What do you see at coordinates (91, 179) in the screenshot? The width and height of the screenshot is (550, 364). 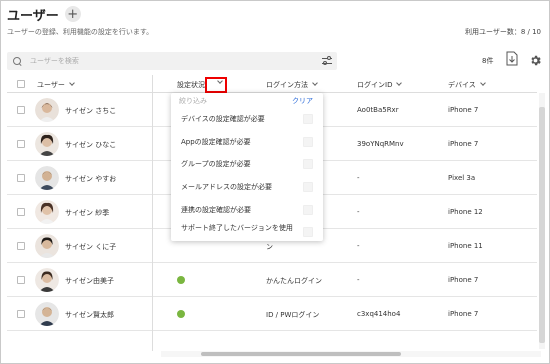 I see `user-name: サイゼン やすお` at bounding box center [91, 179].